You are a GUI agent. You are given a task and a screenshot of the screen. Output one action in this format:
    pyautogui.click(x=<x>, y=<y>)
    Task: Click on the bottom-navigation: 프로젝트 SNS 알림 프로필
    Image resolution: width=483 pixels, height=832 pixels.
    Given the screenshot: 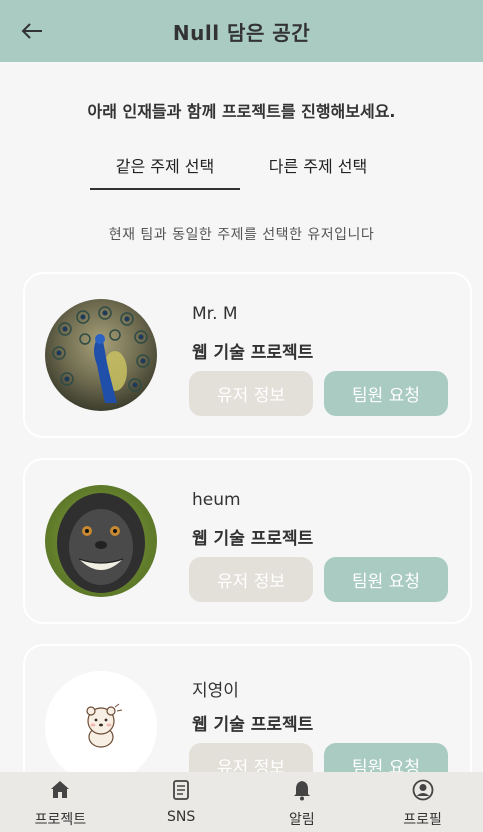 What is the action you would take?
    pyautogui.click(x=241, y=802)
    